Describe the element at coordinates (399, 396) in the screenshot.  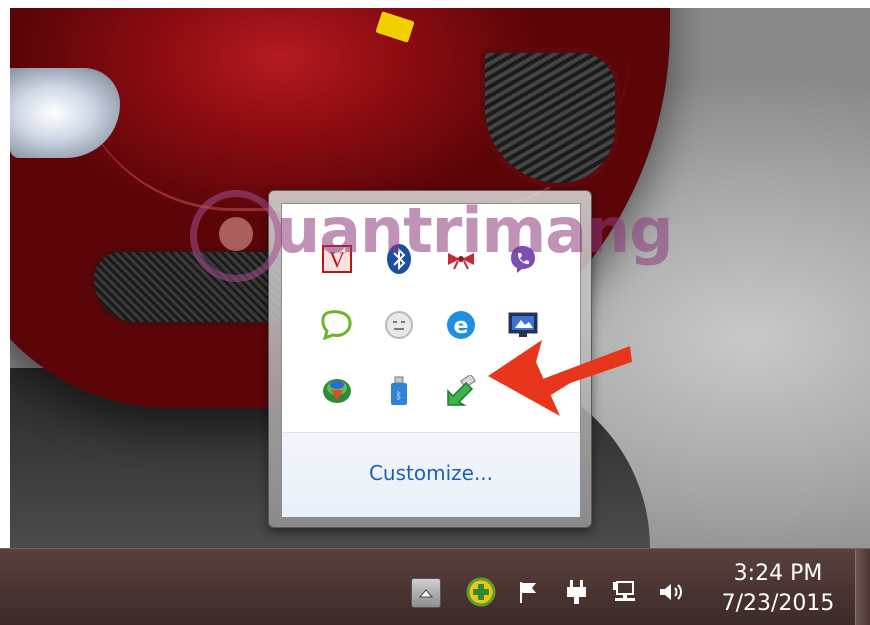
I see `svg-text: ᛒ` at that location.